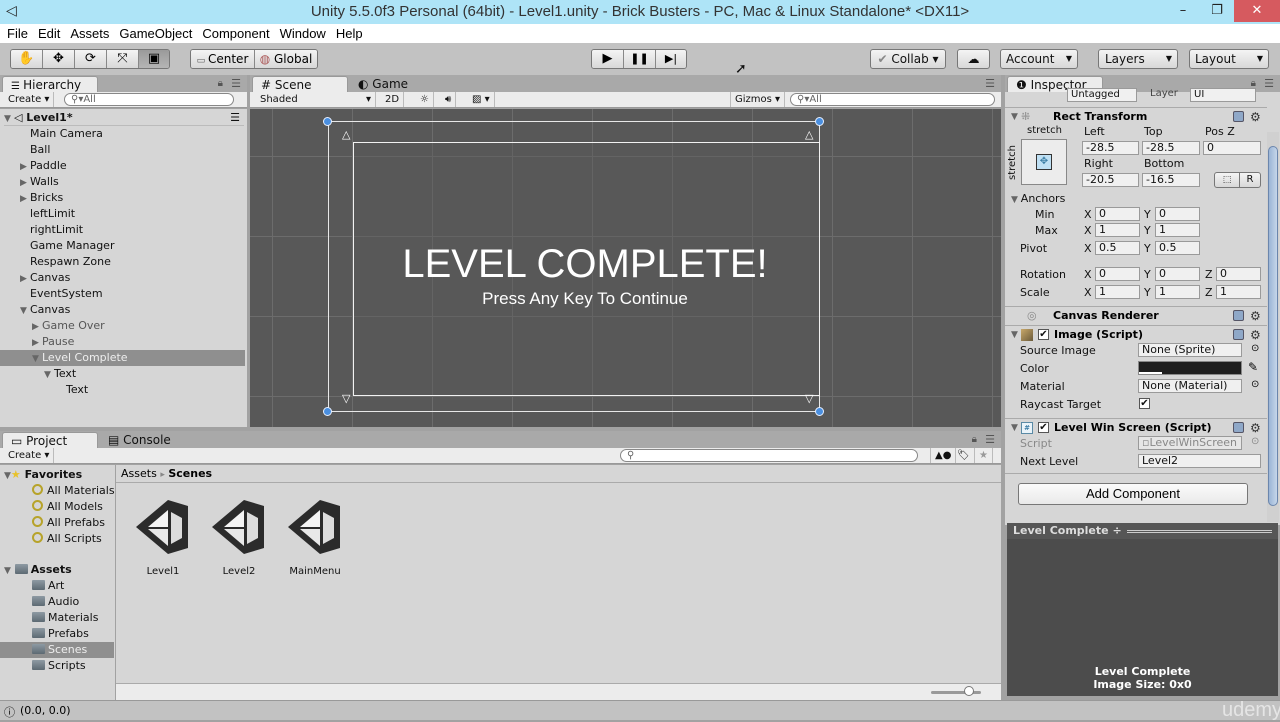 Image resolution: width=1280 pixels, height=722 pixels. I want to click on breadcrumb-scenes: Scenes, so click(190, 473).